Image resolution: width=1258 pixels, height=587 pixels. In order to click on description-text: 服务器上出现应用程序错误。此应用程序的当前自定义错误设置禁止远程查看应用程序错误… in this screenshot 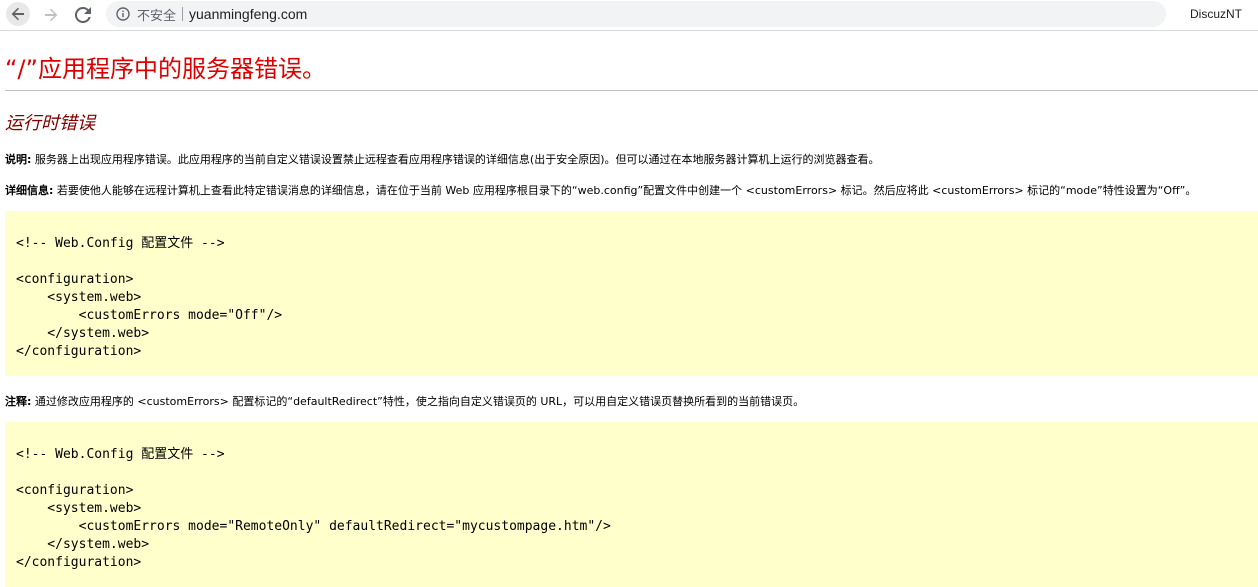, I will do `click(455, 159)`.